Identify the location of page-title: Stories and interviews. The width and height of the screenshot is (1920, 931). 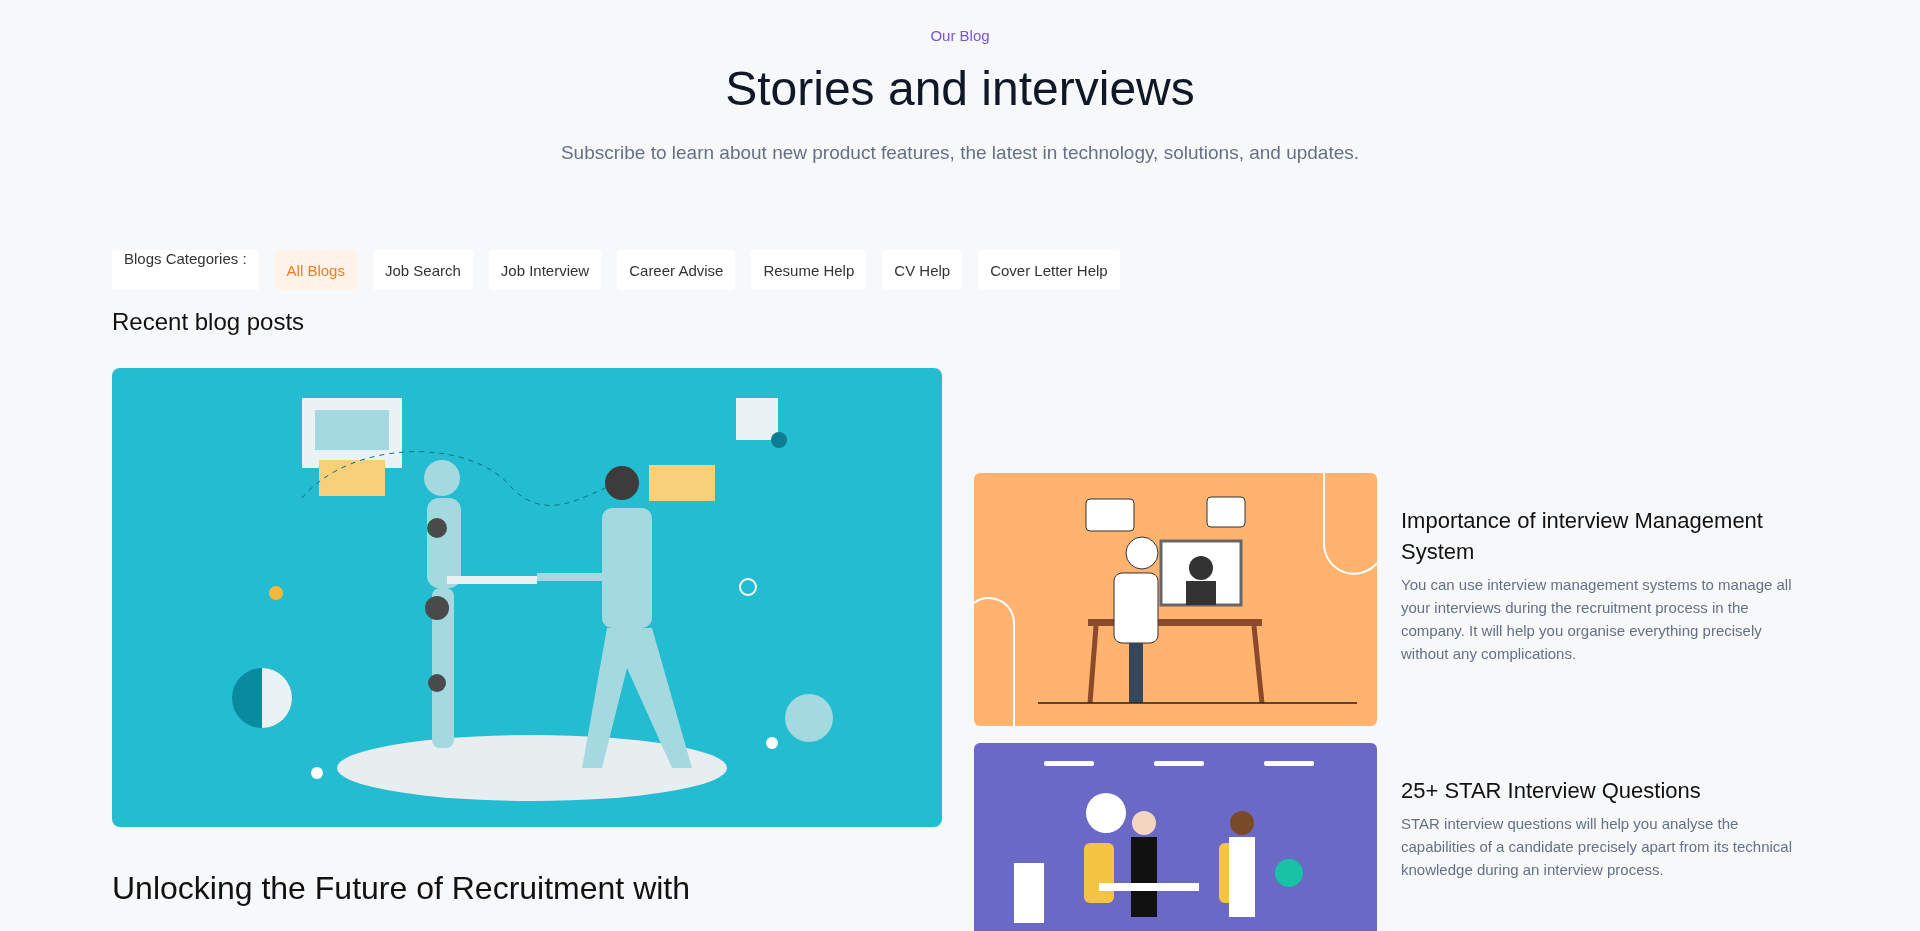
(960, 88).